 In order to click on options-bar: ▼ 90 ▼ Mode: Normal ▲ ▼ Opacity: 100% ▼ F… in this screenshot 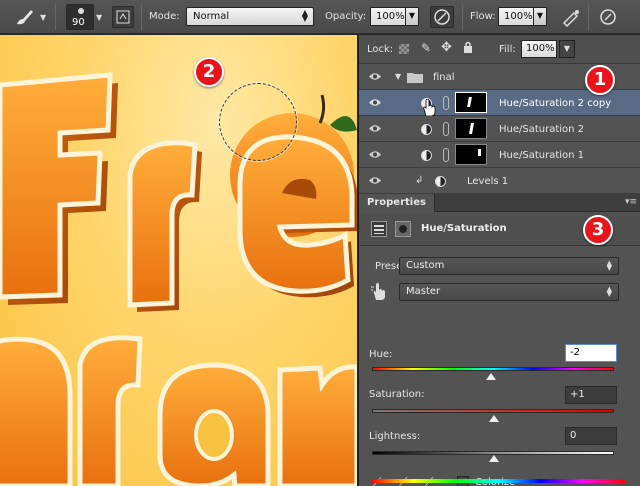, I will do `click(320, 17)`.